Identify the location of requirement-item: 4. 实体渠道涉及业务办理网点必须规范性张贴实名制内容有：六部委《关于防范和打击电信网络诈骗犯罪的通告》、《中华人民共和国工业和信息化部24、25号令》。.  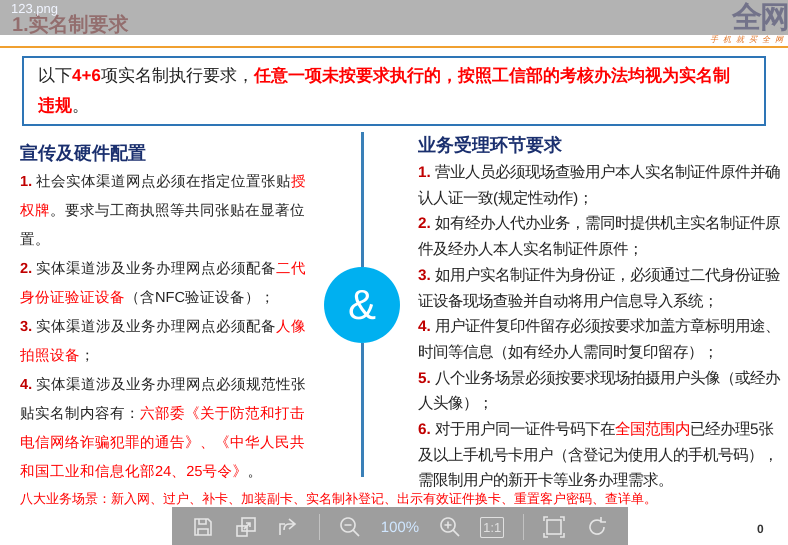
(164, 429).